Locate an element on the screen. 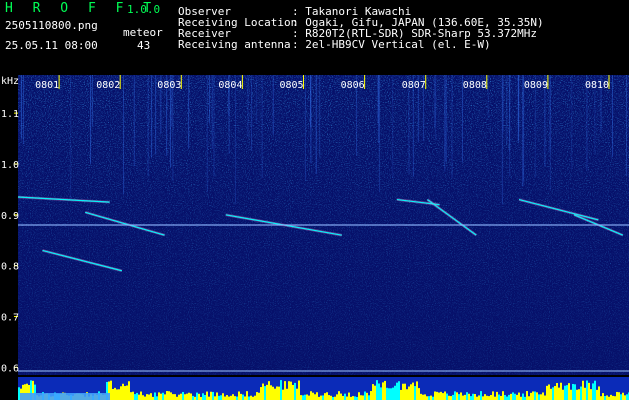 Image resolution: width=629 pixels, height=400 pixels. antenna-value: : 2el-HB9CV Vertical (el. E-W) is located at coordinates (391, 44).